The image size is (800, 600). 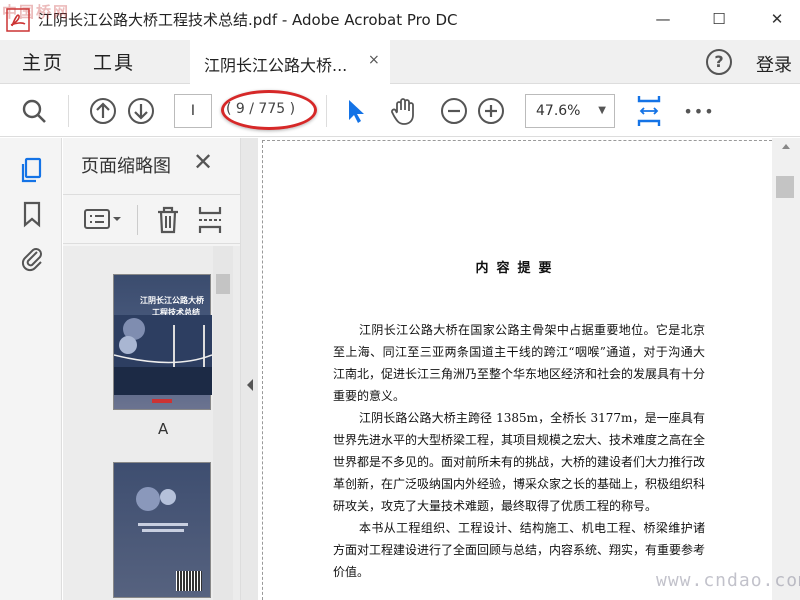 What do you see at coordinates (43, 61) in the screenshot?
I see `tab-home: 主页` at bounding box center [43, 61].